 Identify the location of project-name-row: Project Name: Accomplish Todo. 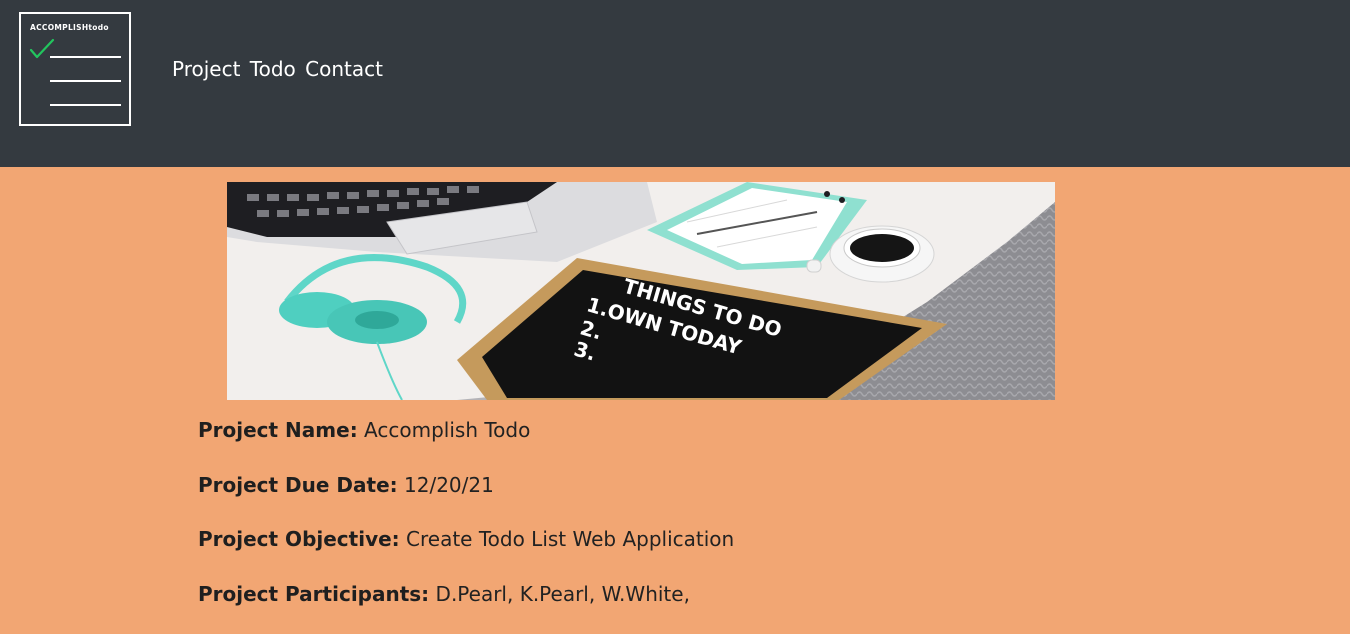
(466, 443).